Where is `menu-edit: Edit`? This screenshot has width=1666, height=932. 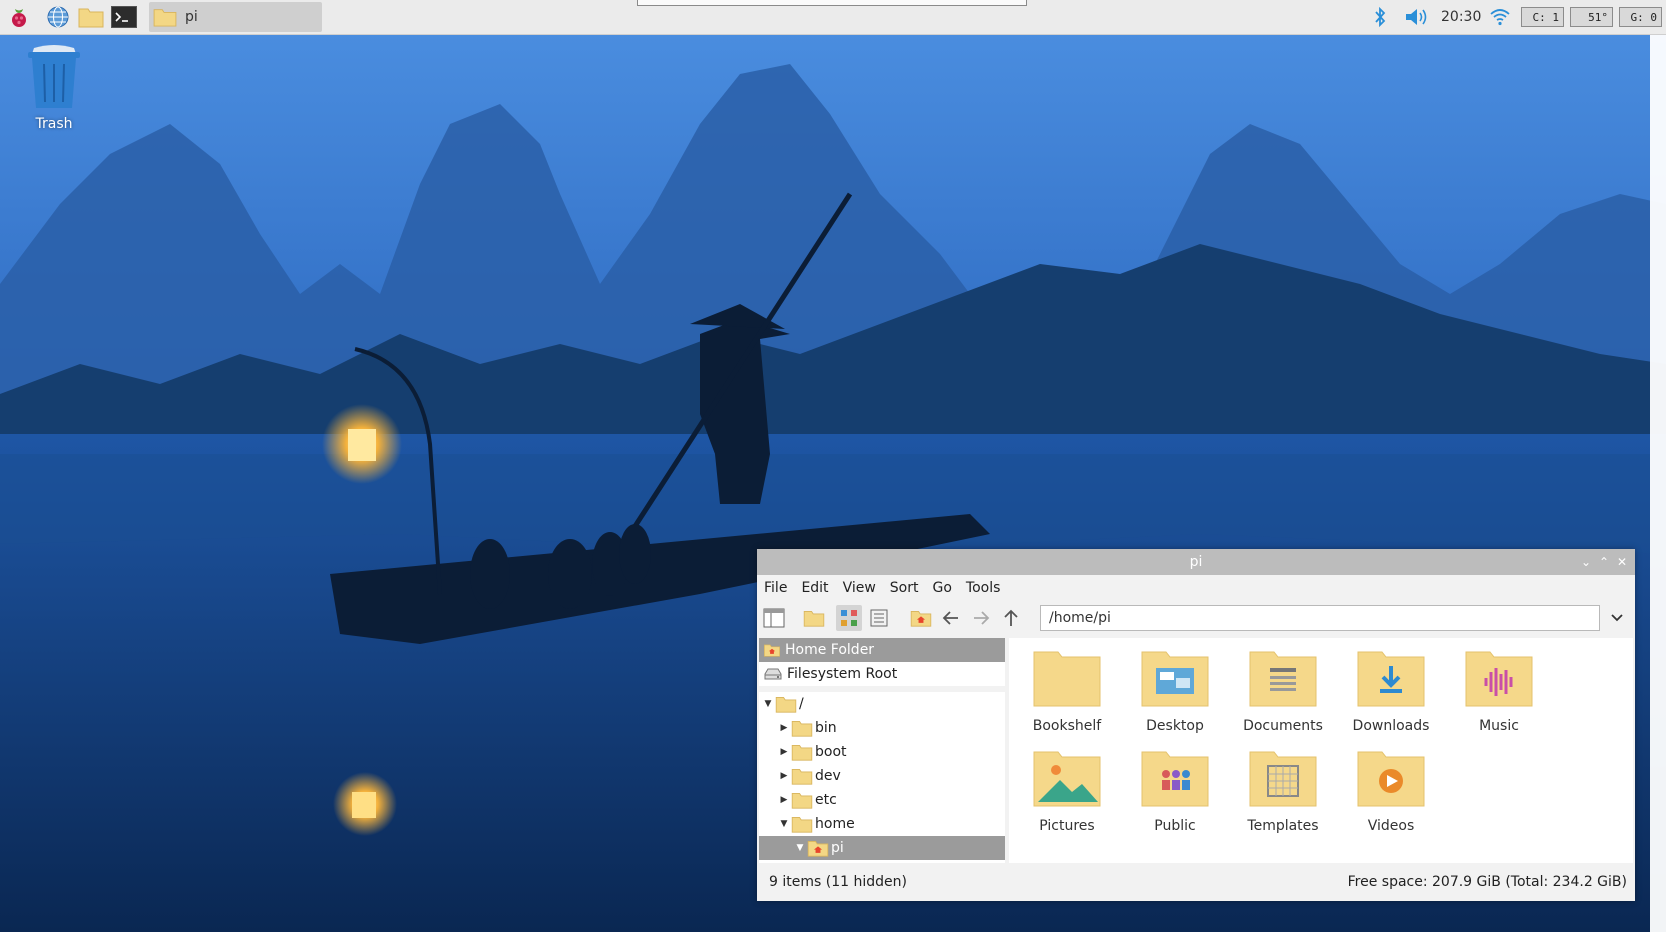
menu-edit: Edit is located at coordinates (814, 588).